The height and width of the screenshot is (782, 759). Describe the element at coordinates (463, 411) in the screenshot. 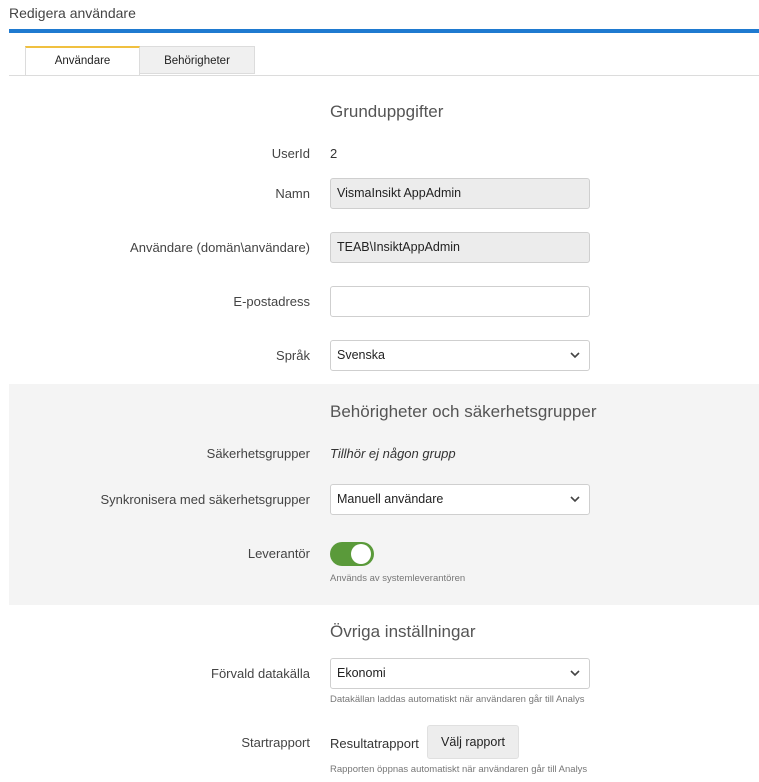

I see `section-title-security: Behörigheter och säkerhetsgrupper` at that location.